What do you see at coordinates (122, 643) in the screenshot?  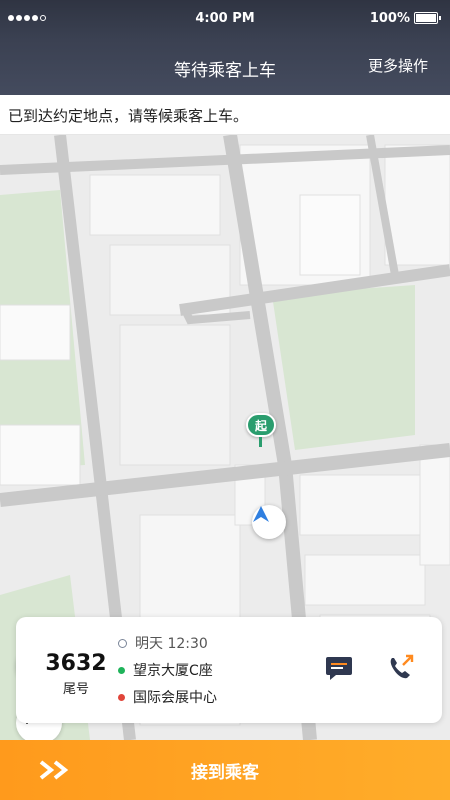 I see `clock-icon` at bounding box center [122, 643].